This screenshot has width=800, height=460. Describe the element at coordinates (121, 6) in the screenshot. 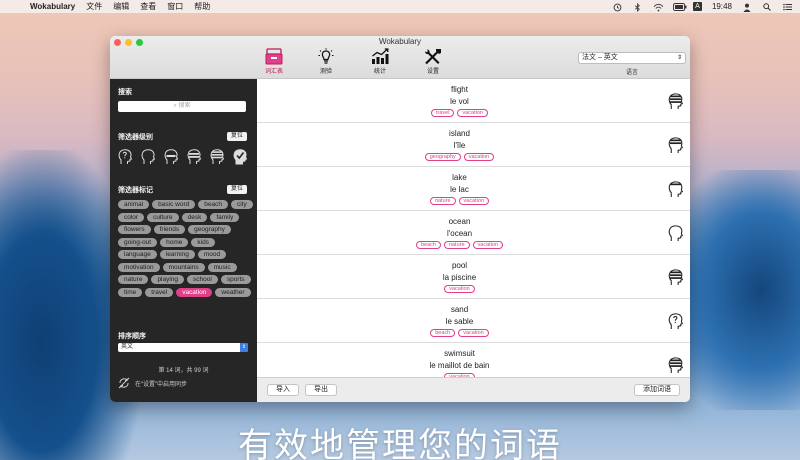

I see `menu-edit: 编辑` at that location.